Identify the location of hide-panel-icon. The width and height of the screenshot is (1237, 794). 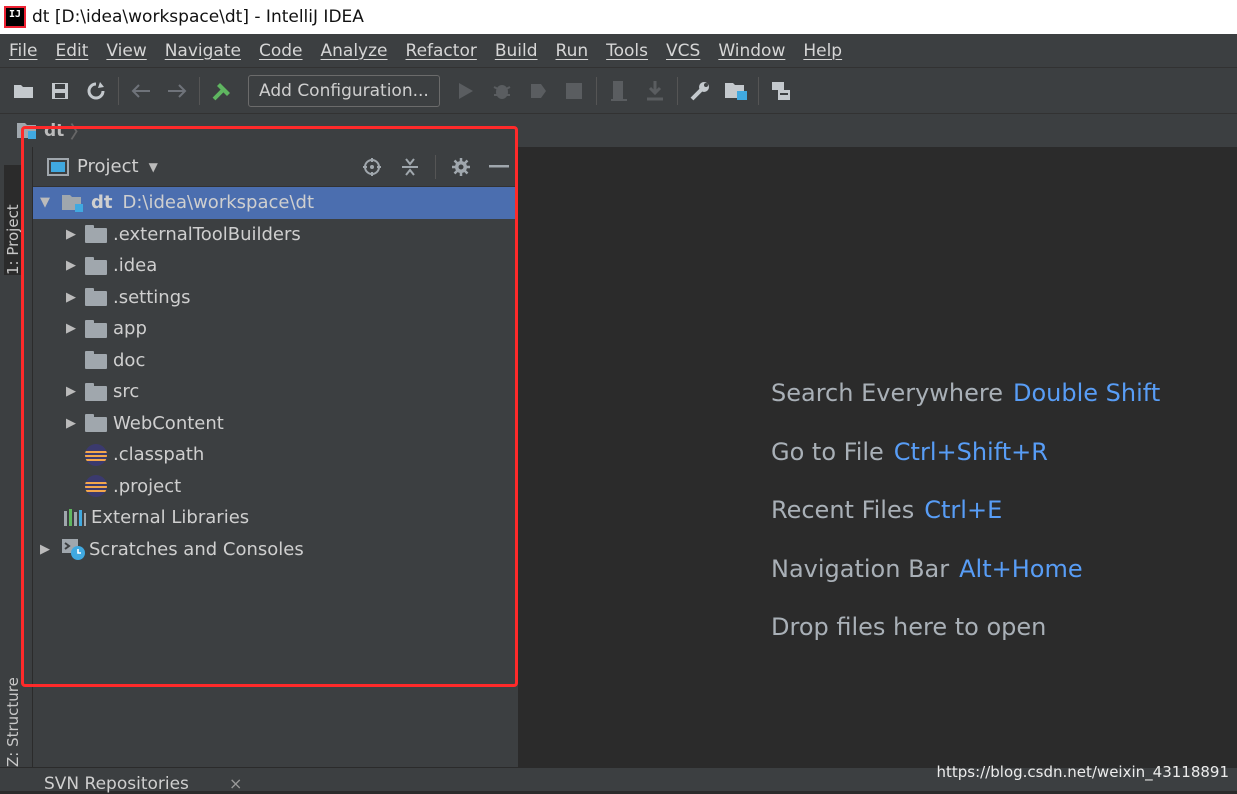
(499, 167).